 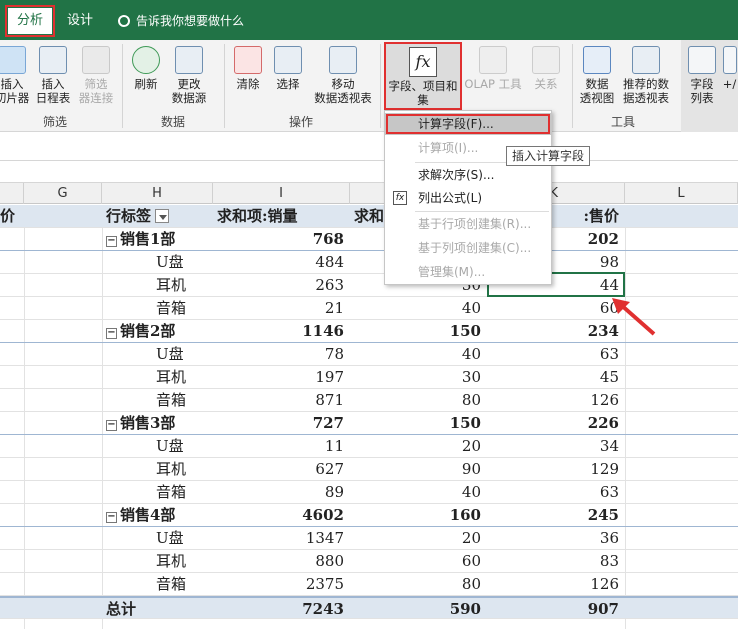 I want to click on row-labels-header: 行标签, so click(x=157, y=216).